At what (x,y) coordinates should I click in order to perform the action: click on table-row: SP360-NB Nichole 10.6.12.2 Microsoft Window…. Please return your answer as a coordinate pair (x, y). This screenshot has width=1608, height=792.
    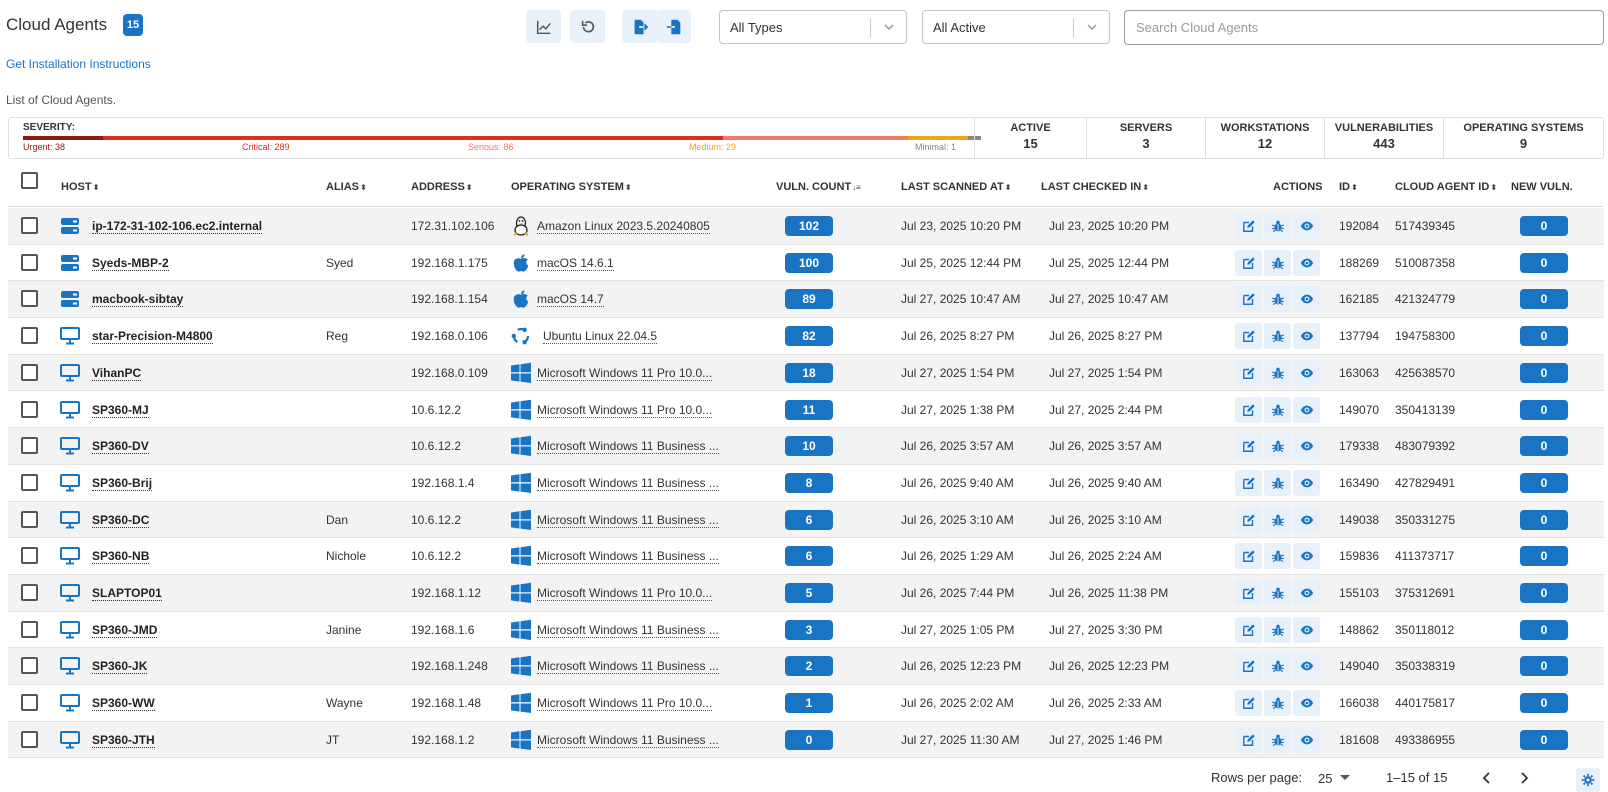
    Looking at the image, I should click on (806, 556).